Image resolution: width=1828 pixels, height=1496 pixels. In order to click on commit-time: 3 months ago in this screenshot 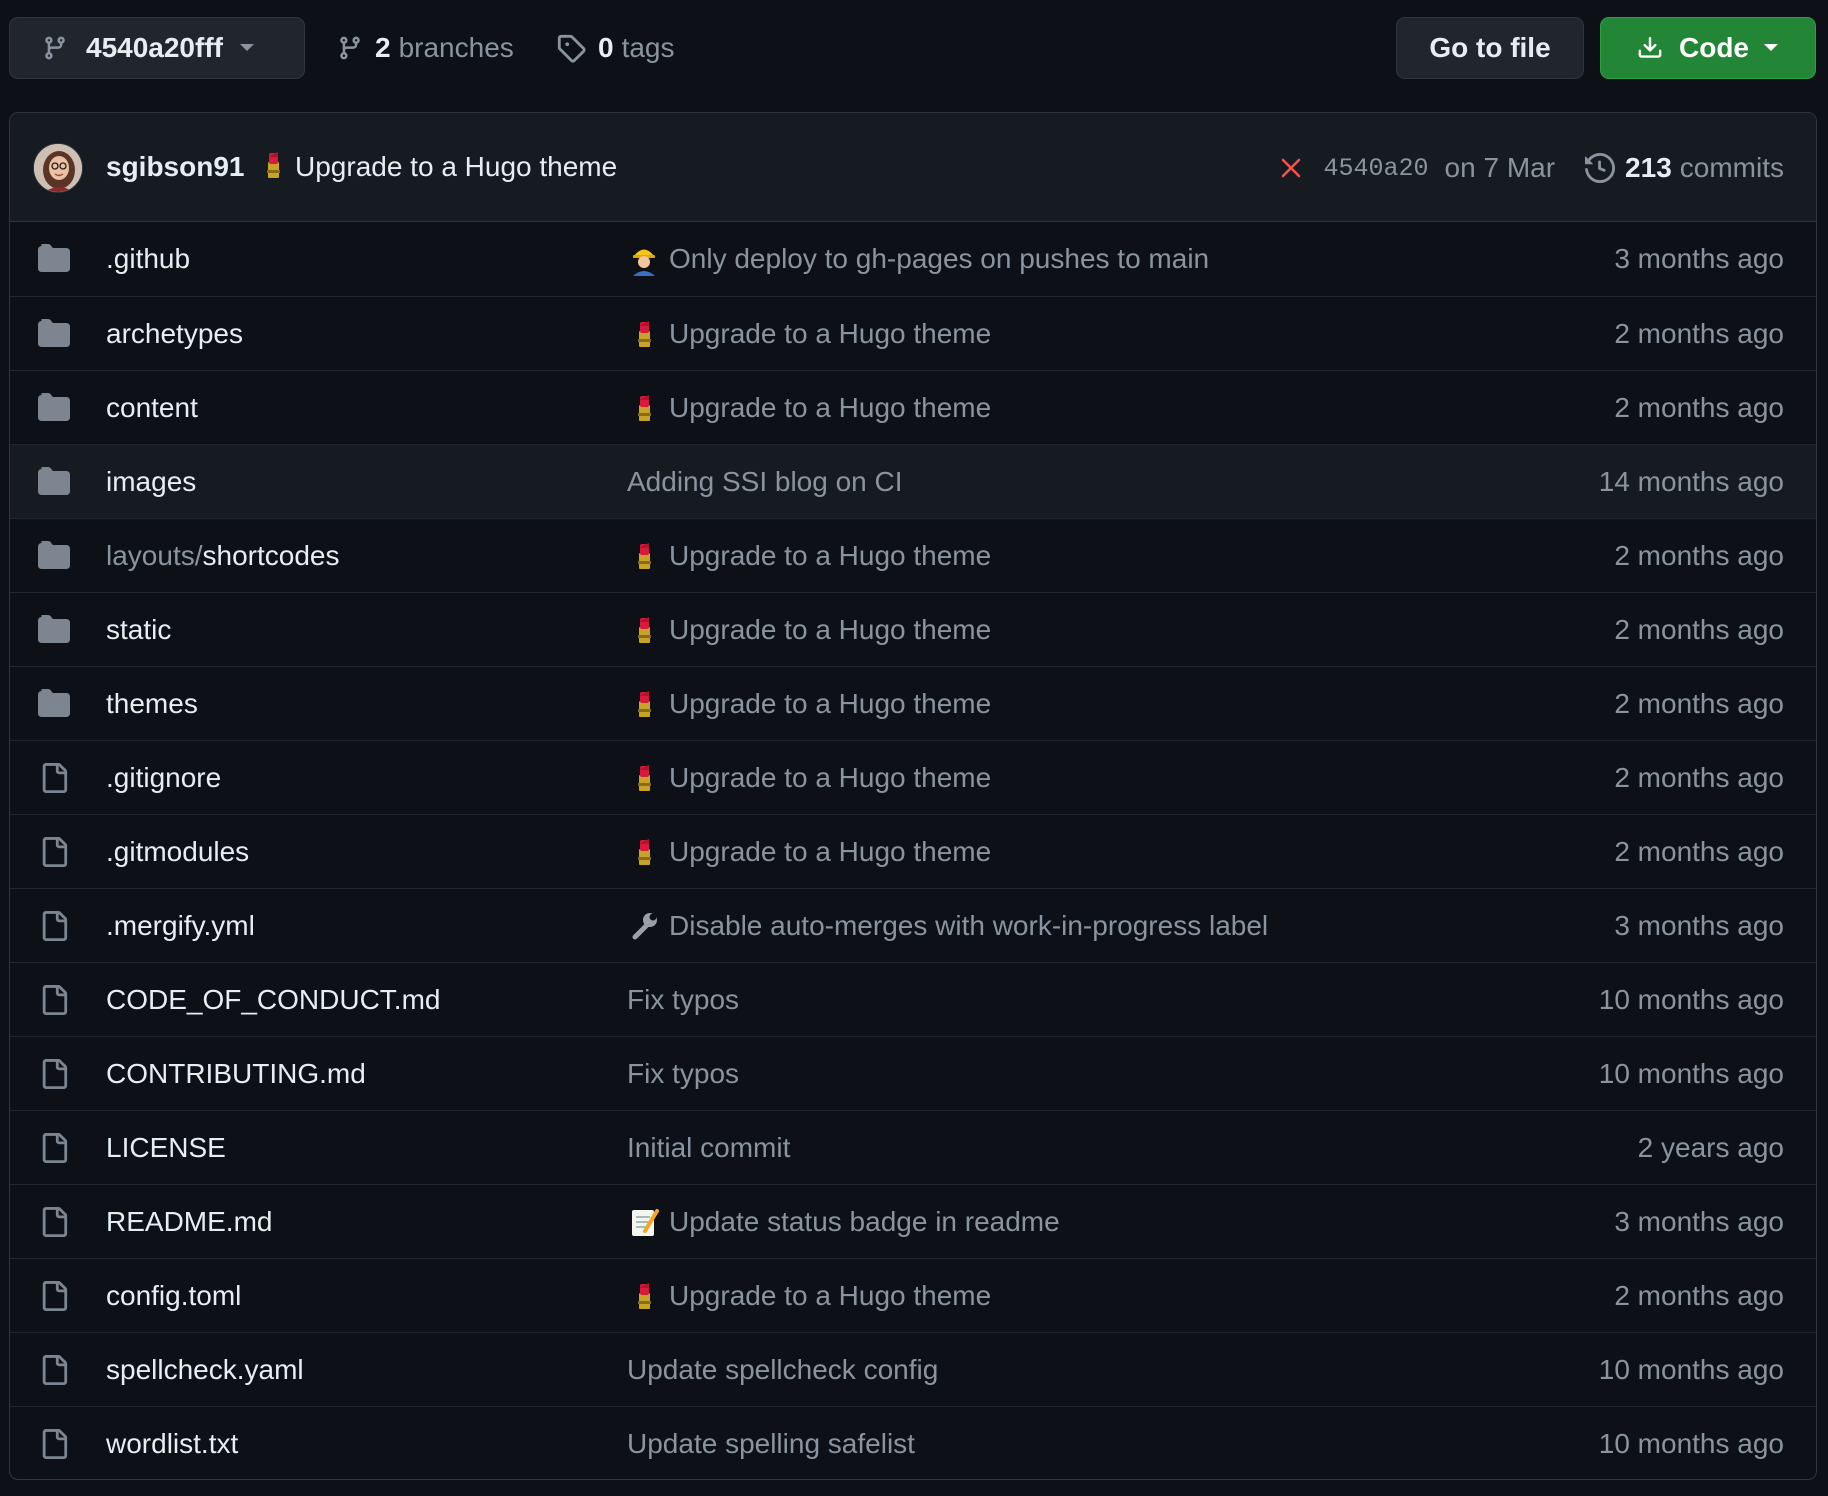, I will do `click(1699, 925)`.